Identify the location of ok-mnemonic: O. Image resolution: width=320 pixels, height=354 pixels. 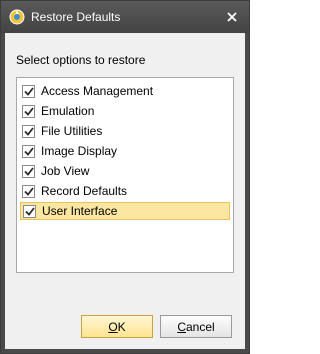
(113, 326).